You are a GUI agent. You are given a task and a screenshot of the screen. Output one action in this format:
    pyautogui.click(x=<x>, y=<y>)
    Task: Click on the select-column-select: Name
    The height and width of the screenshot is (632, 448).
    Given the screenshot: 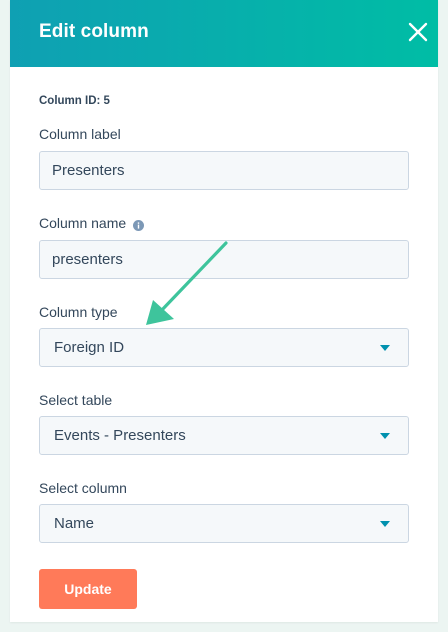 What is the action you would take?
    pyautogui.click(x=224, y=523)
    